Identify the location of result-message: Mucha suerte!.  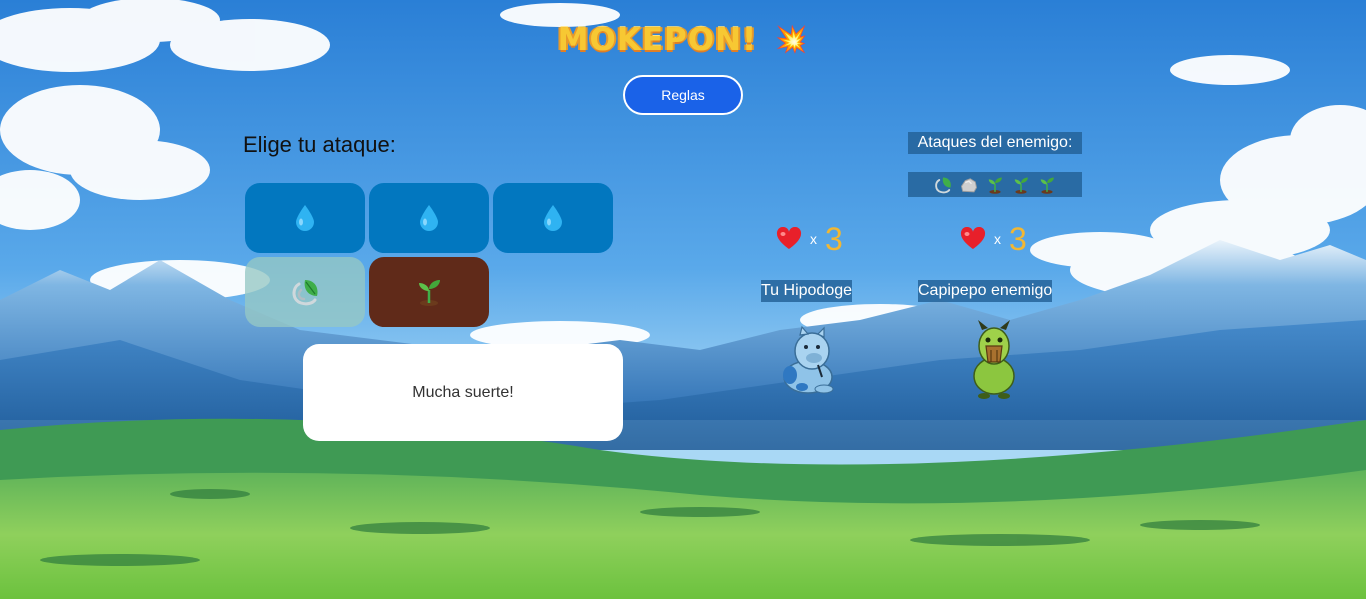
(463, 392).